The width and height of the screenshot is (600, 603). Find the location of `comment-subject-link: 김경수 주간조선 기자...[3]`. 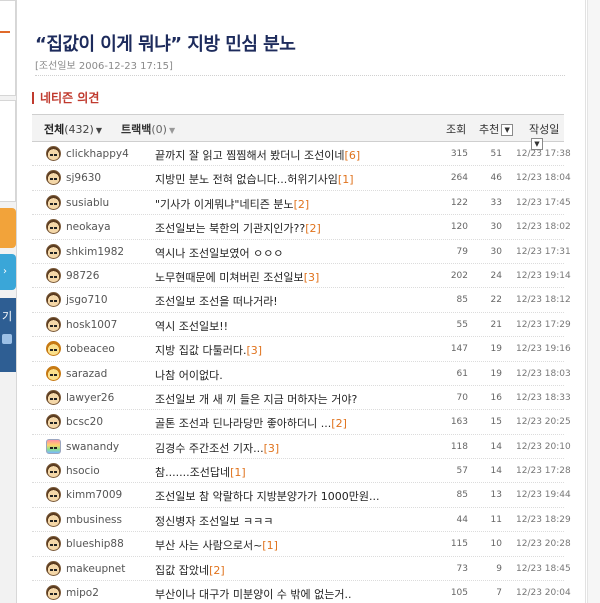

comment-subject-link: 김경수 주간조선 기자...[3] is located at coordinates (217, 448).